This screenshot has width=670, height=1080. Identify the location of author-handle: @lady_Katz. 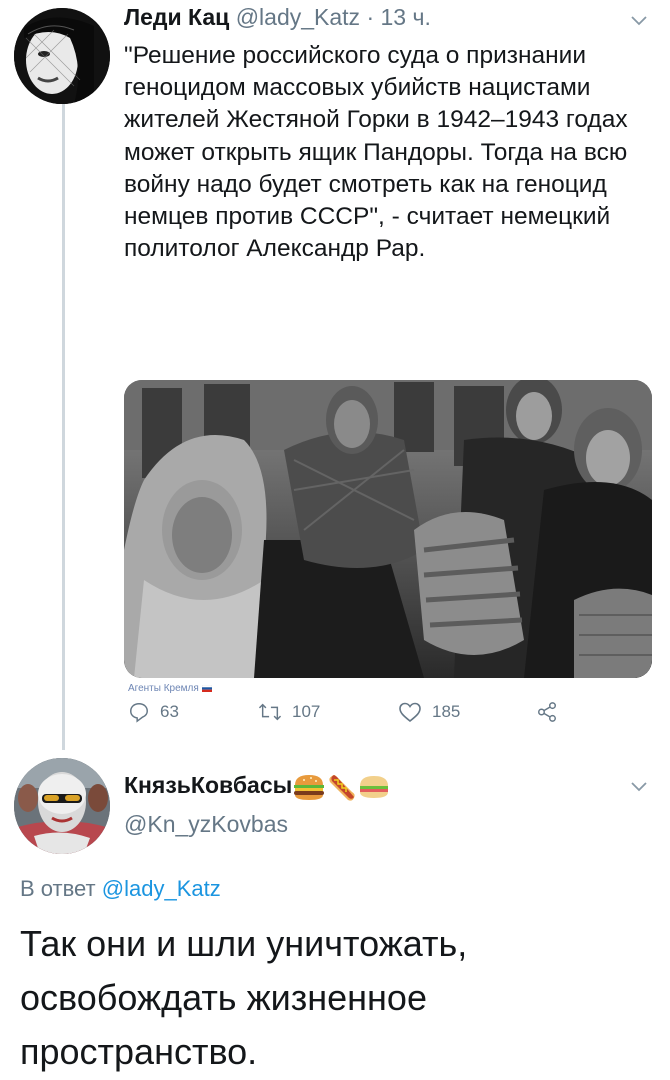
(298, 17).